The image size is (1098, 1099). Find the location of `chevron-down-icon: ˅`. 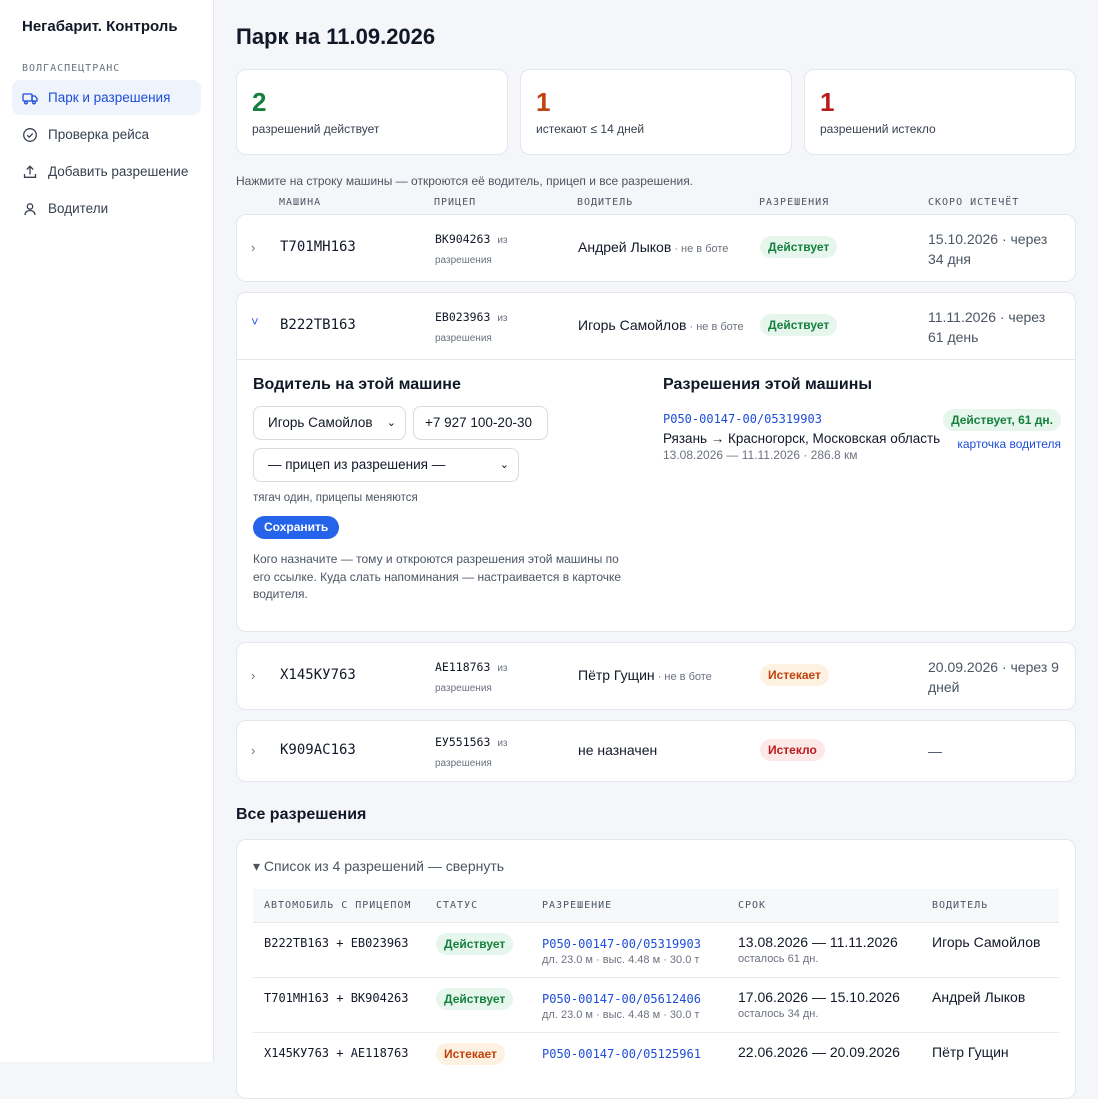

chevron-down-icon: ˅ is located at coordinates (255, 321).